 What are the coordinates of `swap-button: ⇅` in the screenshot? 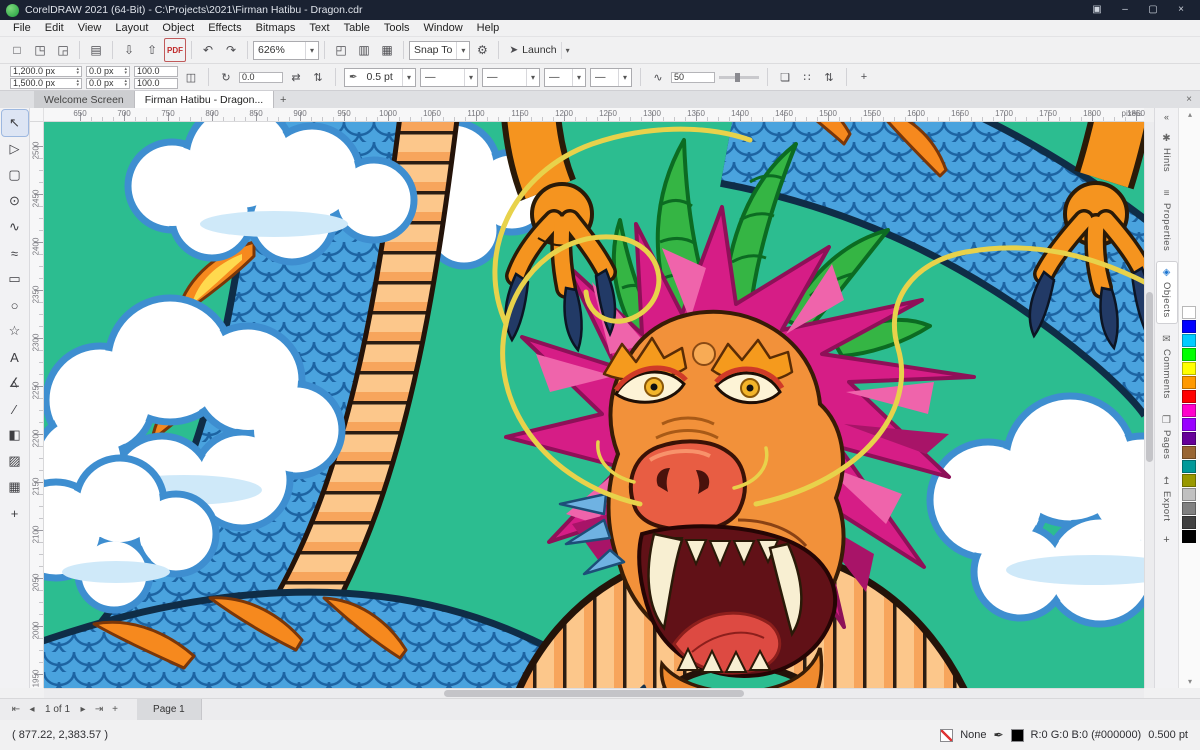 It's located at (829, 77).